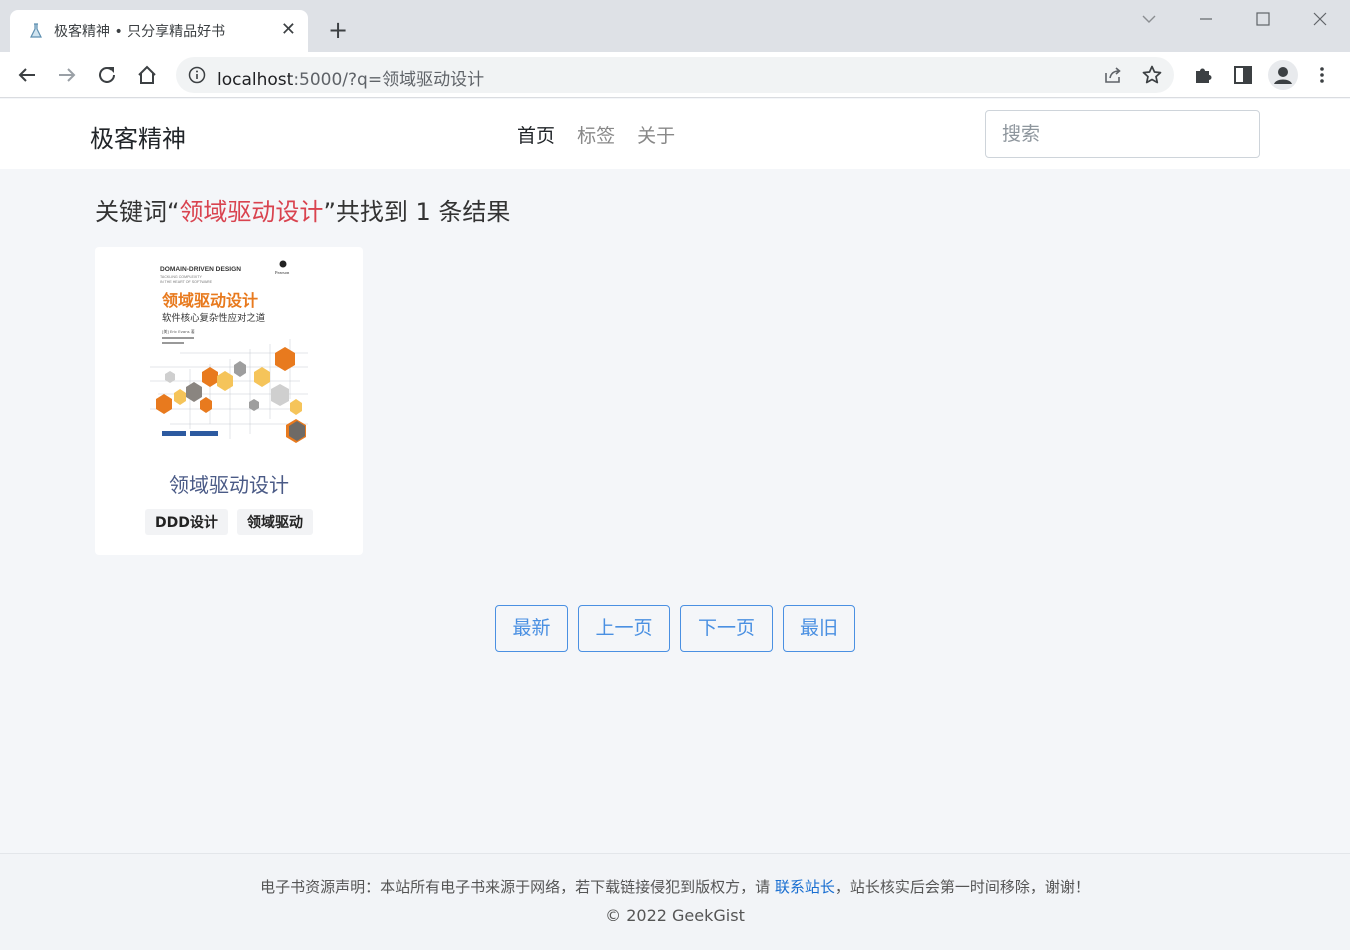 The image size is (1350, 950). Describe the element at coordinates (517, 887) in the screenshot. I see `disclaimer-before: 电子书资源声明：本站所有电子书来源于网络，若下载链接侵犯到版权方，请` at that location.